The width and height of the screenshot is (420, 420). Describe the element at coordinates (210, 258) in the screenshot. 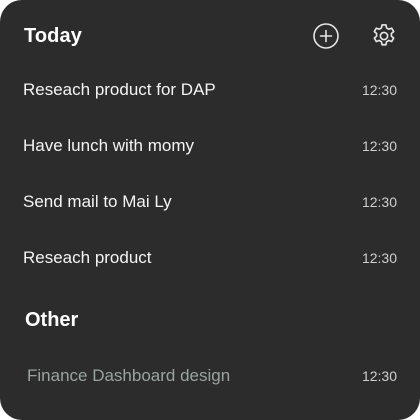

I see `today-task-row: Reseach product 12:30` at that location.